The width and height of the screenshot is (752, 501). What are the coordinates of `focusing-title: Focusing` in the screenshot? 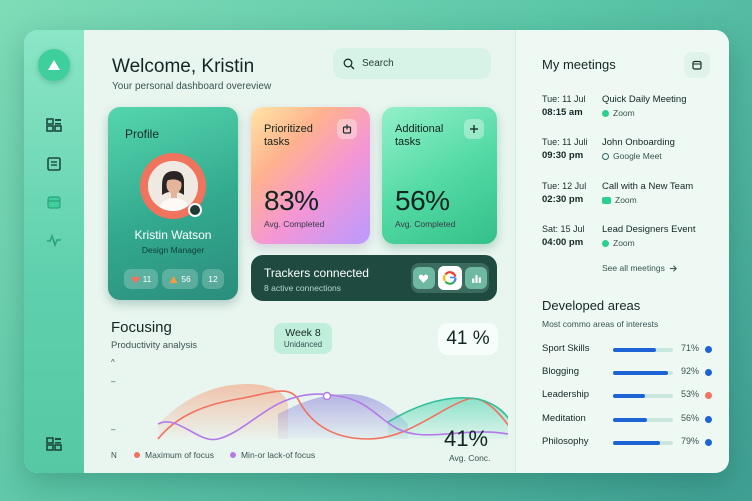 It's located at (141, 327).